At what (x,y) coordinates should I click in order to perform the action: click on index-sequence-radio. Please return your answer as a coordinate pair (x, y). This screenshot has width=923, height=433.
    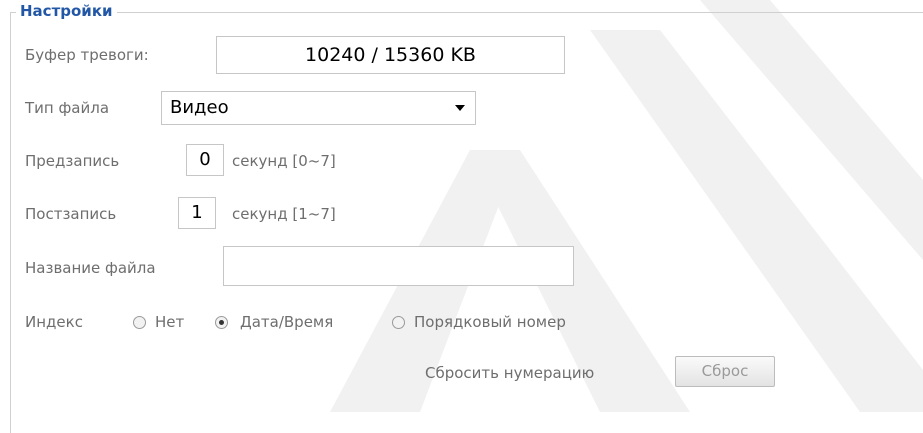
    Looking at the image, I should click on (398, 322).